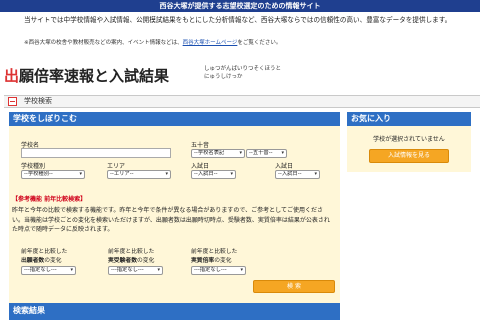 The width and height of the screenshot is (480, 320). Describe the element at coordinates (103, 43) in the screenshot. I see `note-prefix: ※西谷大塚の校舎や教材販売などの案内、イベント情報などは、` at that location.